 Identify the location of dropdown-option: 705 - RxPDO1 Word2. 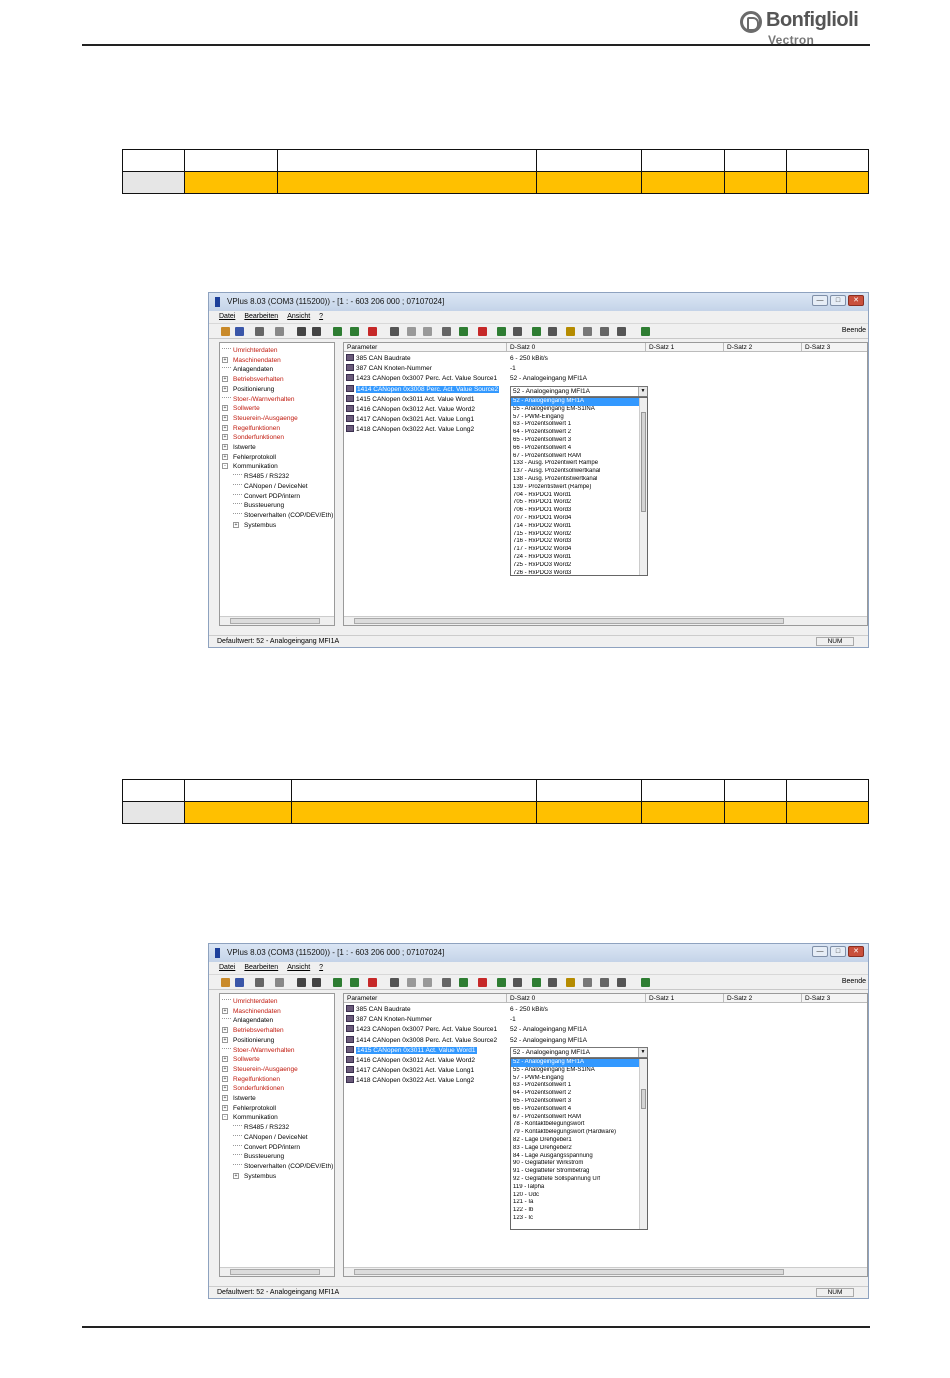
(579, 503).